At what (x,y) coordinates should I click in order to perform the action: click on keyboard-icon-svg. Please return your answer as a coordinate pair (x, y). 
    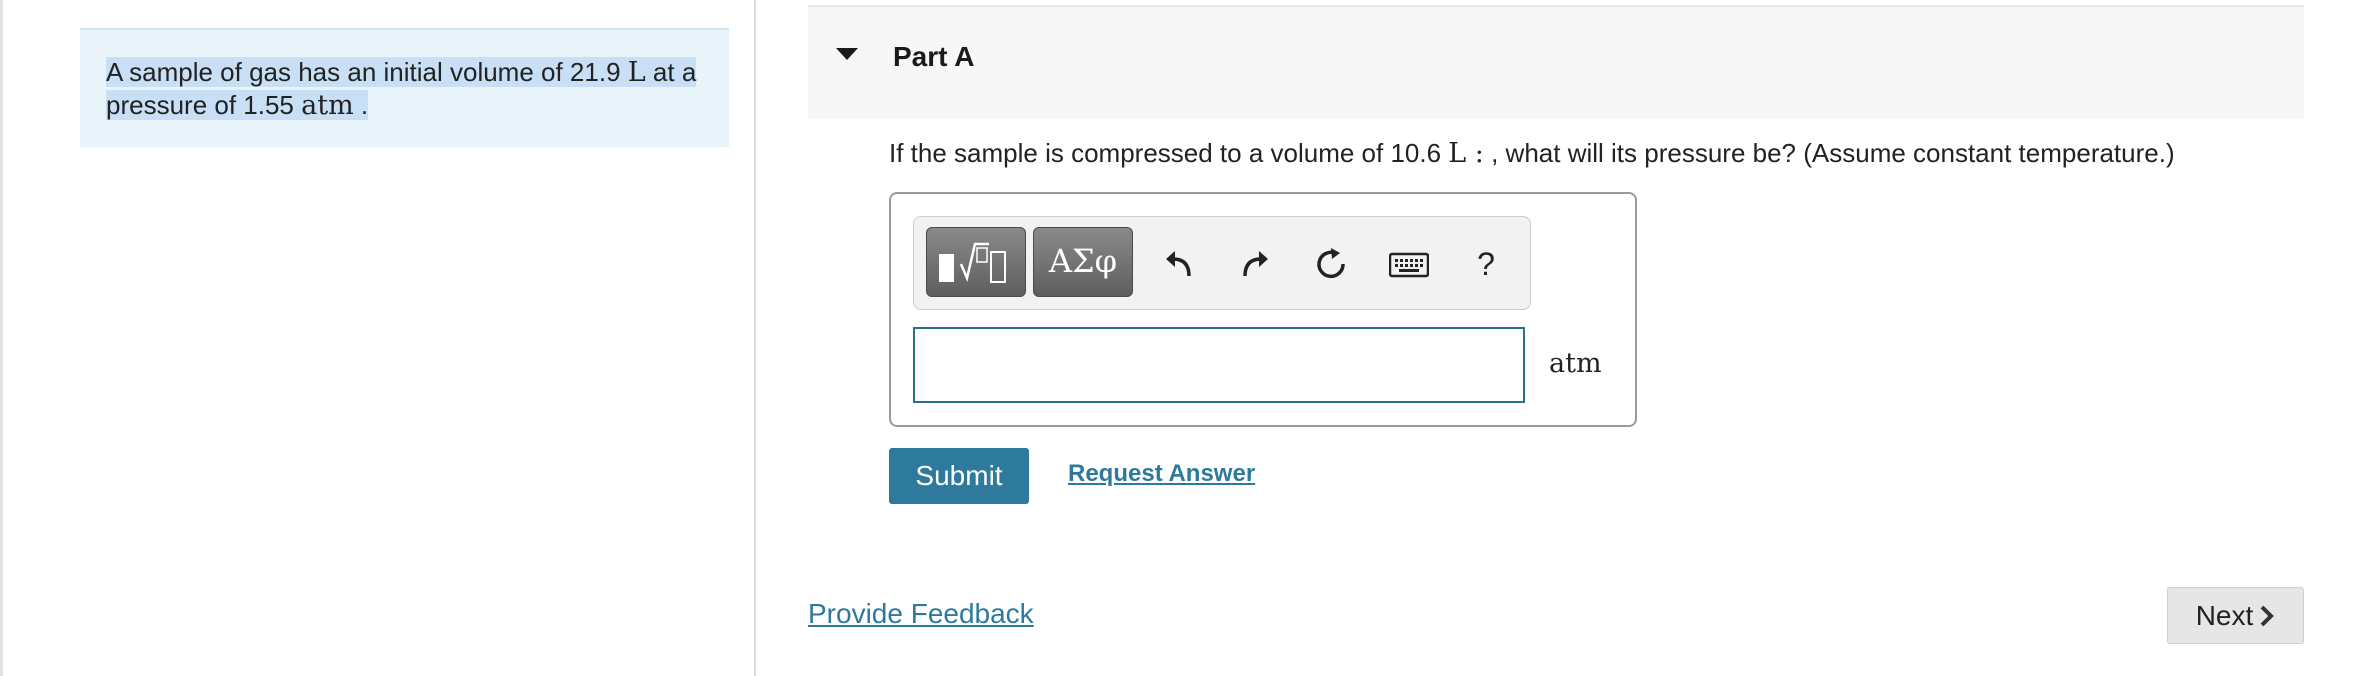
    Looking at the image, I should click on (1409, 265).